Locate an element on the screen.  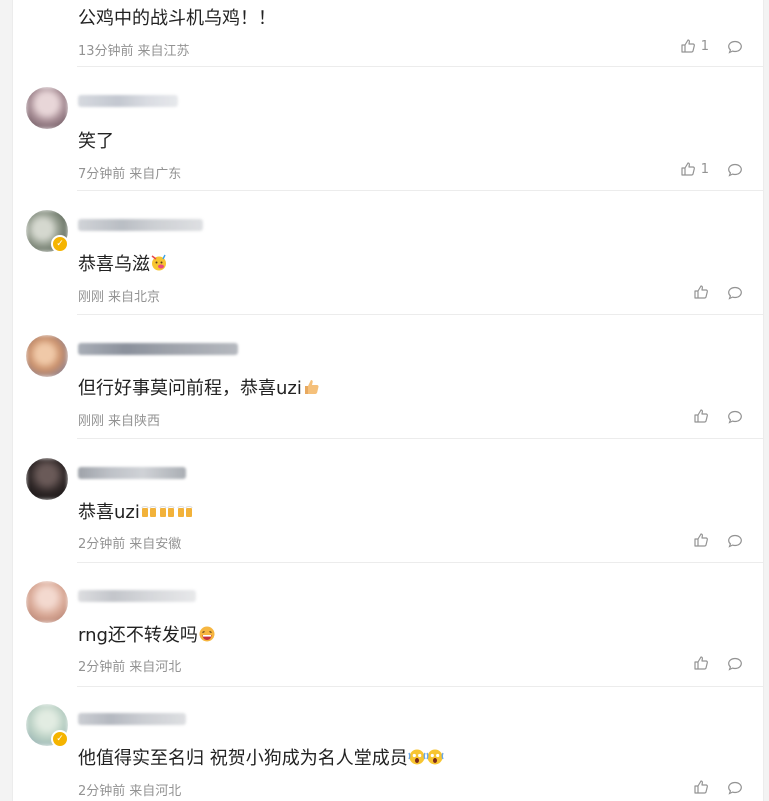
comment-item: ✓ 他值得实至名归 祝贺小狗成为名人堂成员 2分钟前 来自河北 is located at coordinates (388, 744).